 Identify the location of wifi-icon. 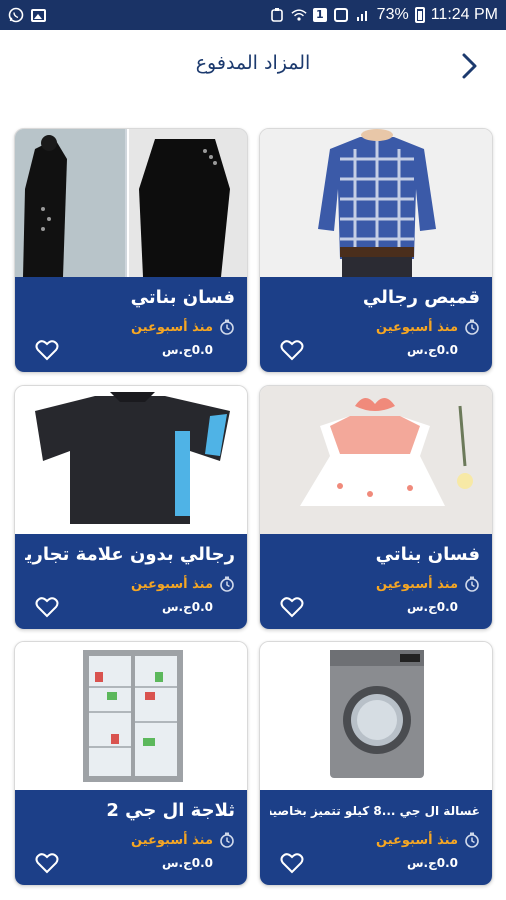
(299, 15).